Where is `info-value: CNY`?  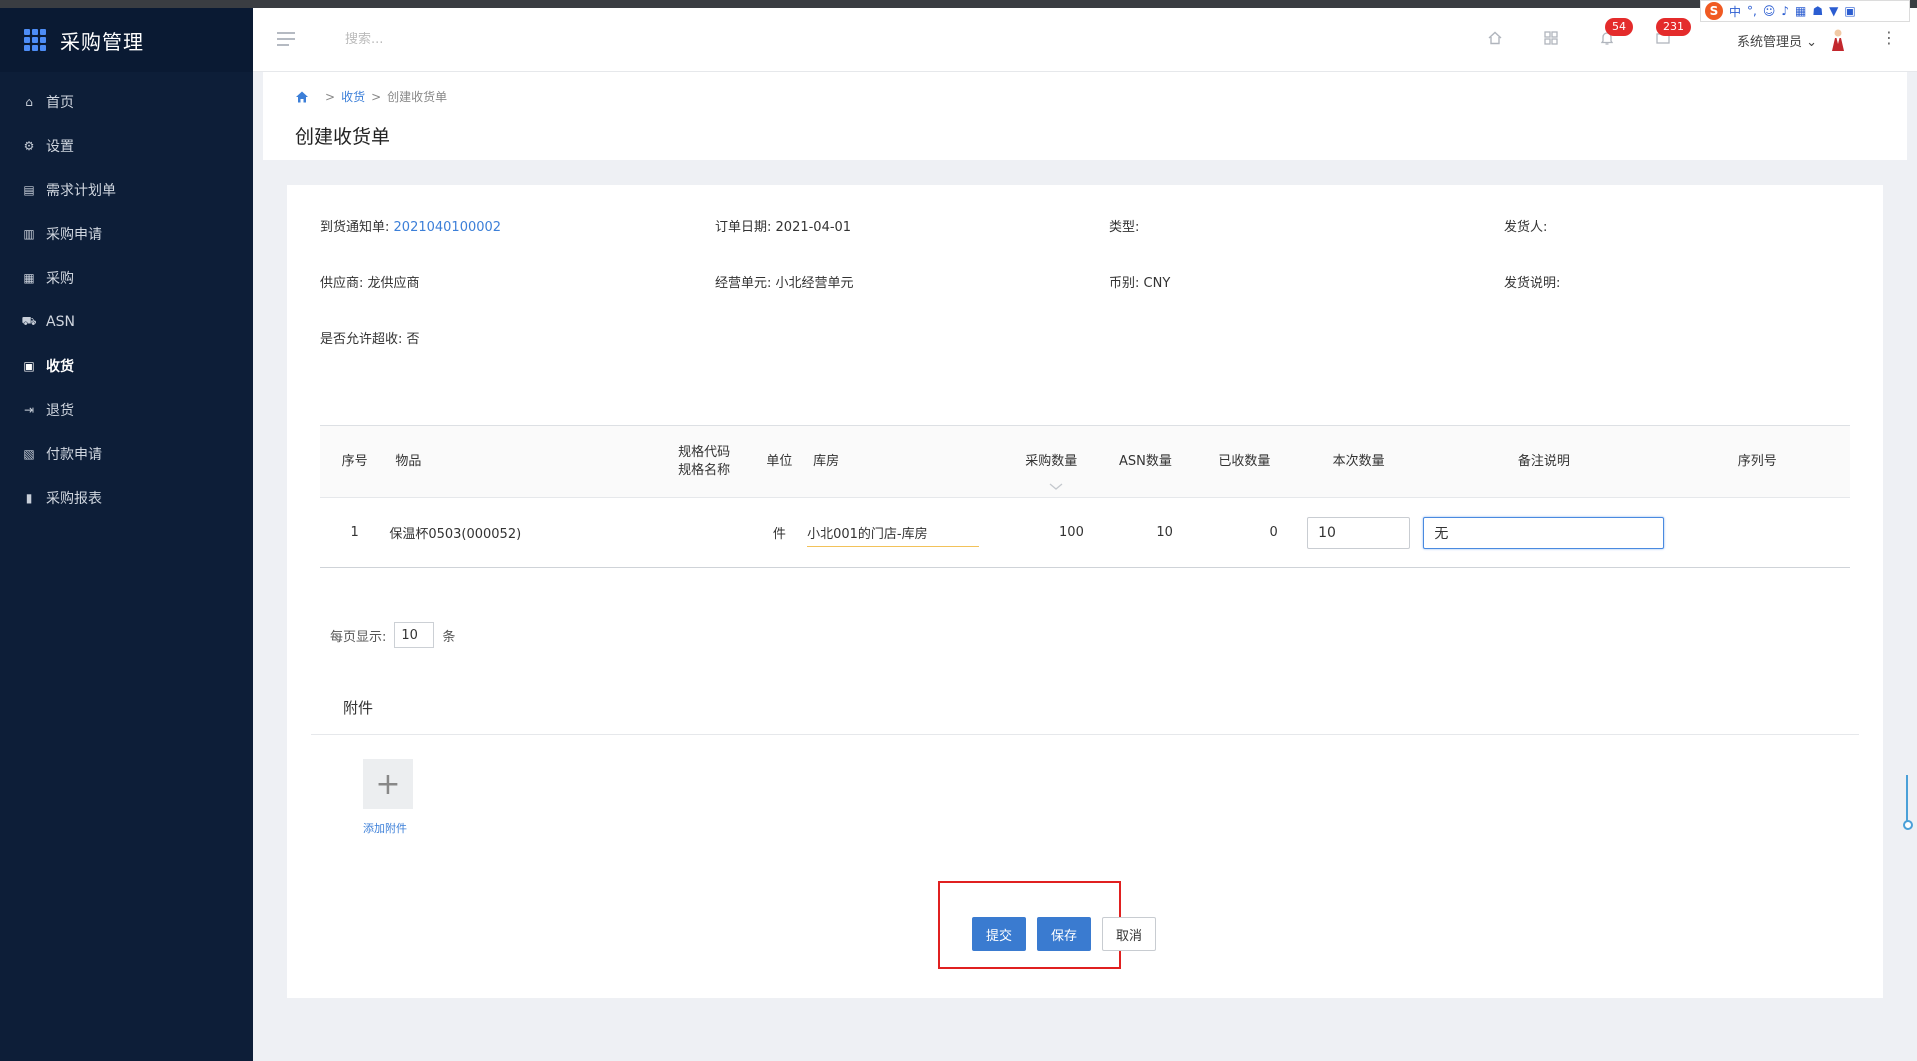 info-value: CNY is located at coordinates (1157, 283).